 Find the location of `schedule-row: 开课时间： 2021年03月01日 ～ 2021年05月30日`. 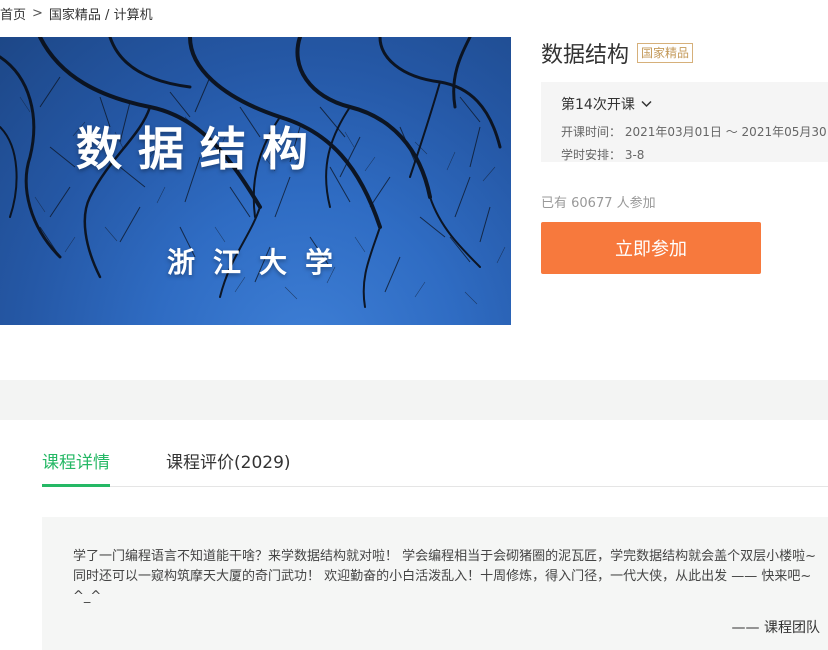

schedule-row: 开课时间： 2021年03月01日 ～ 2021年05月30日 is located at coordinates (694, 131).